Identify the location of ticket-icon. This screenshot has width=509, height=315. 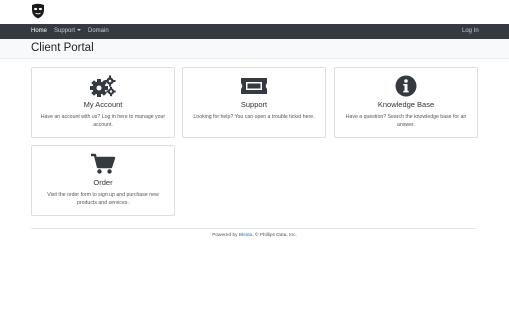
(254, 86).